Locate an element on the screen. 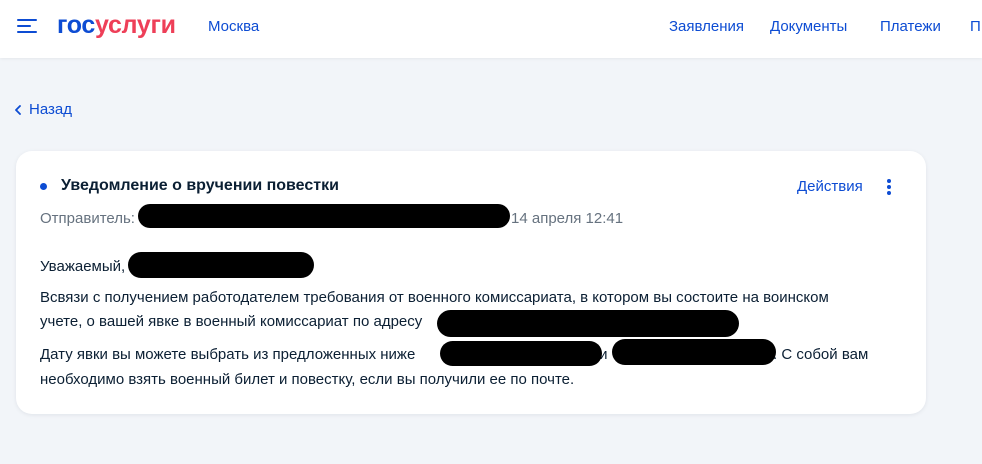 This screenshot has height=464, width=982. nav-documents: Документы is located at coordinates (808, 26).